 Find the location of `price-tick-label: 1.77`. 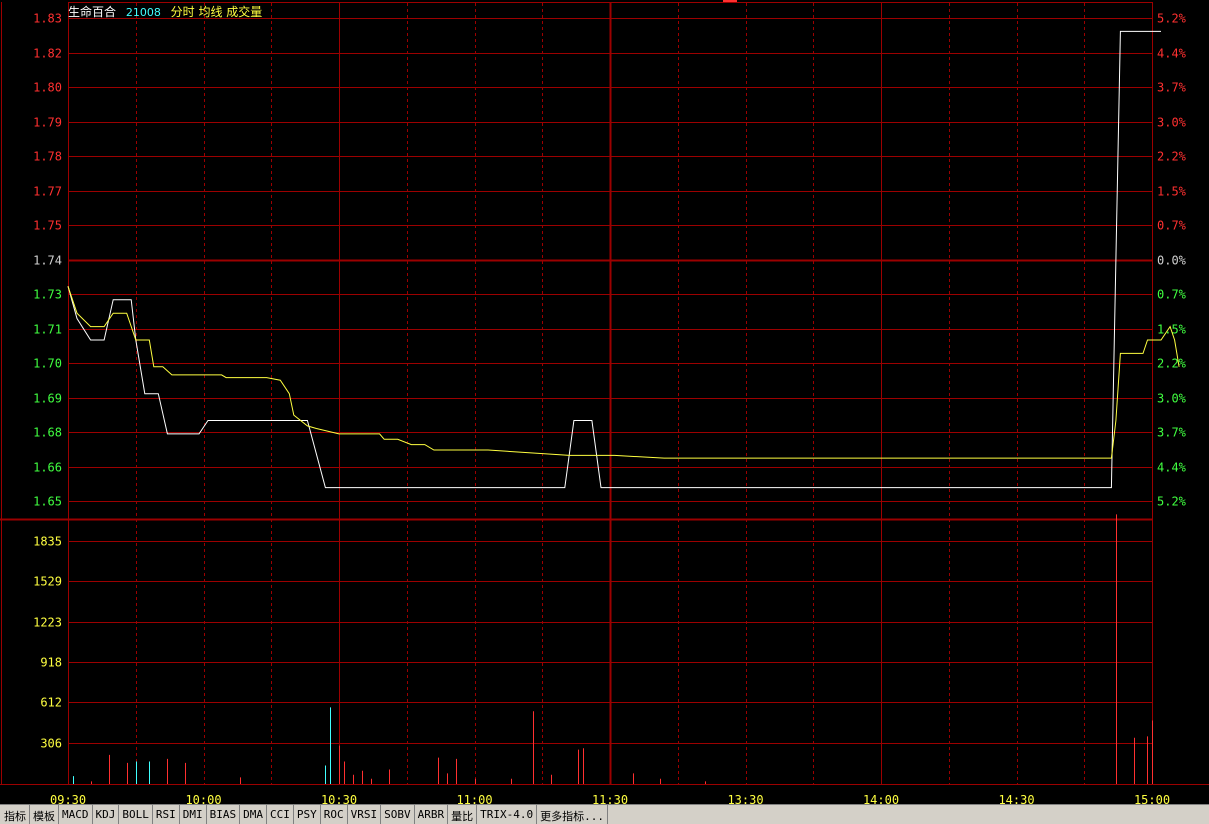

price-tick-label: 1.77 is located at coordinates (47, 192).